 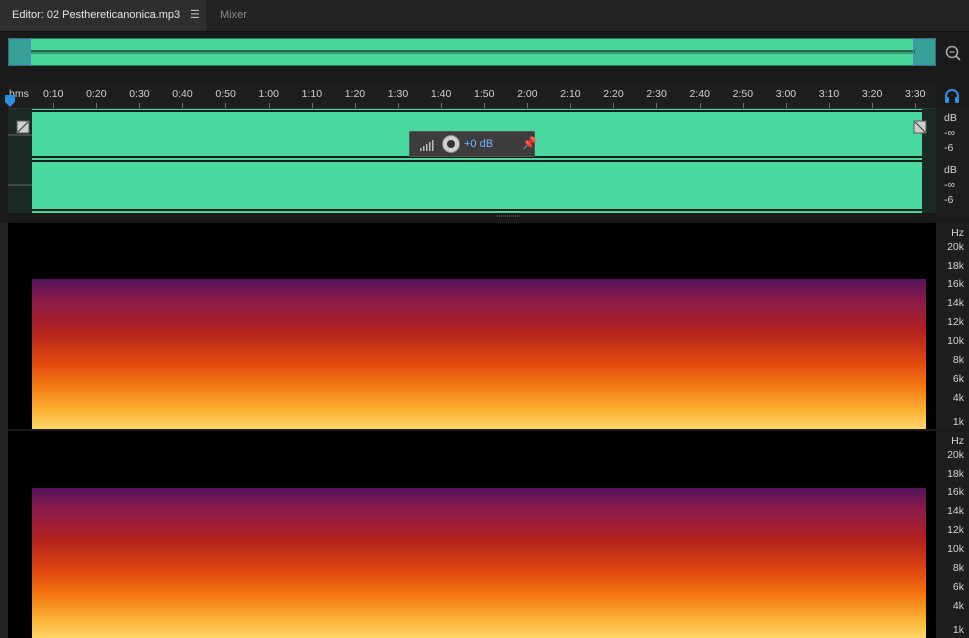 I want to click on playhead-marker, so click(x=10, y=101).